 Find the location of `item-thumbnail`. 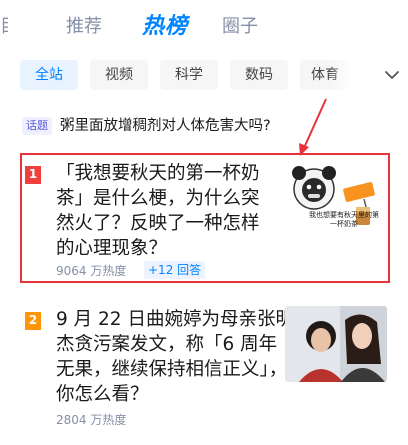

item-thumbnail is located at coordinates (336, 344).